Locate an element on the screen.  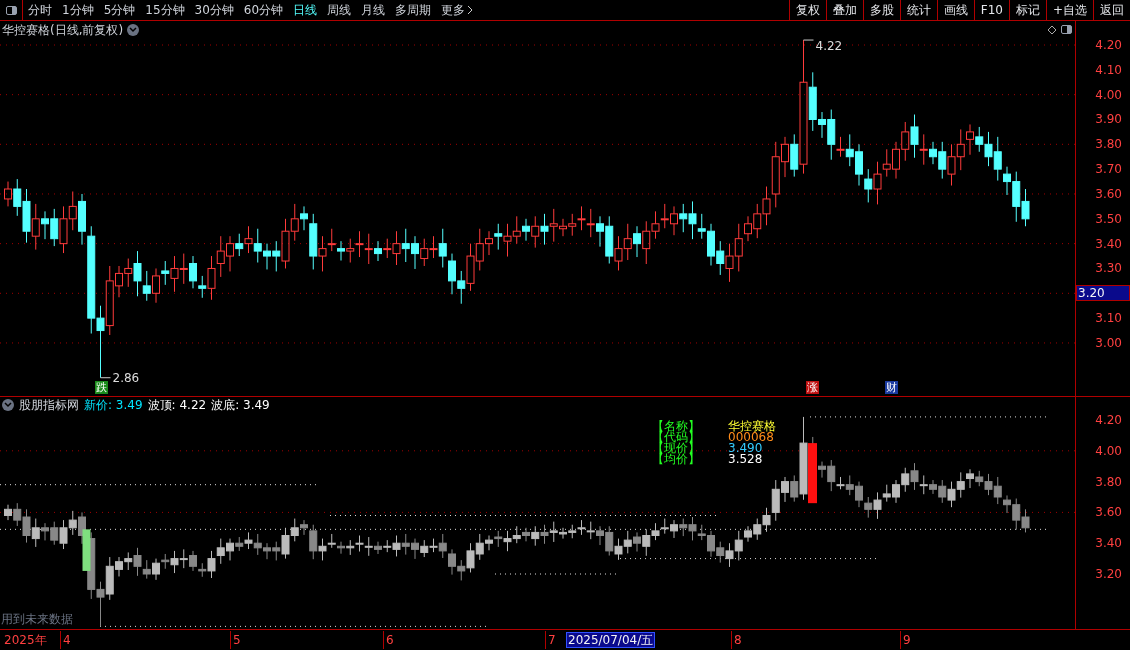
toolbar-button: 多股 is located at coordinates (881, 10).